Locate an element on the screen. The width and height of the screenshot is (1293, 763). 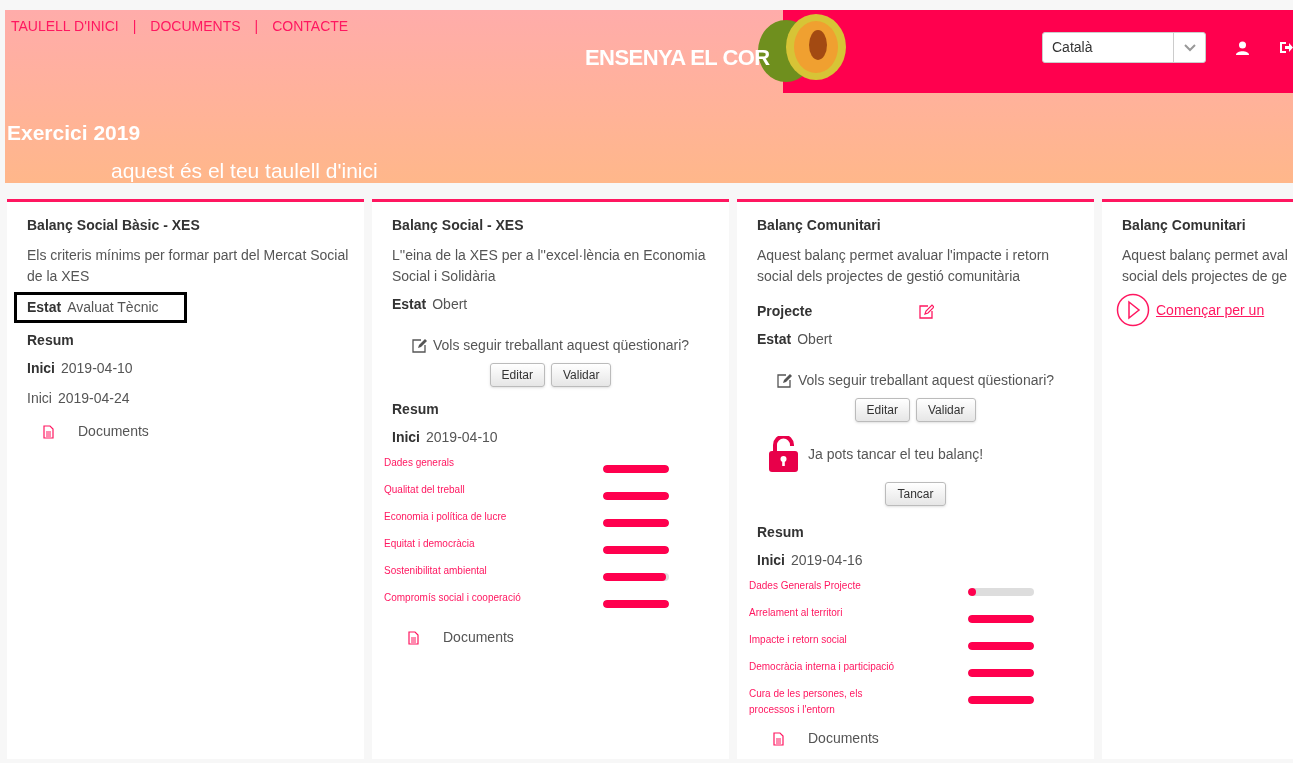
card-title: Balanç Social - XES is located at coordinates (458, 225).